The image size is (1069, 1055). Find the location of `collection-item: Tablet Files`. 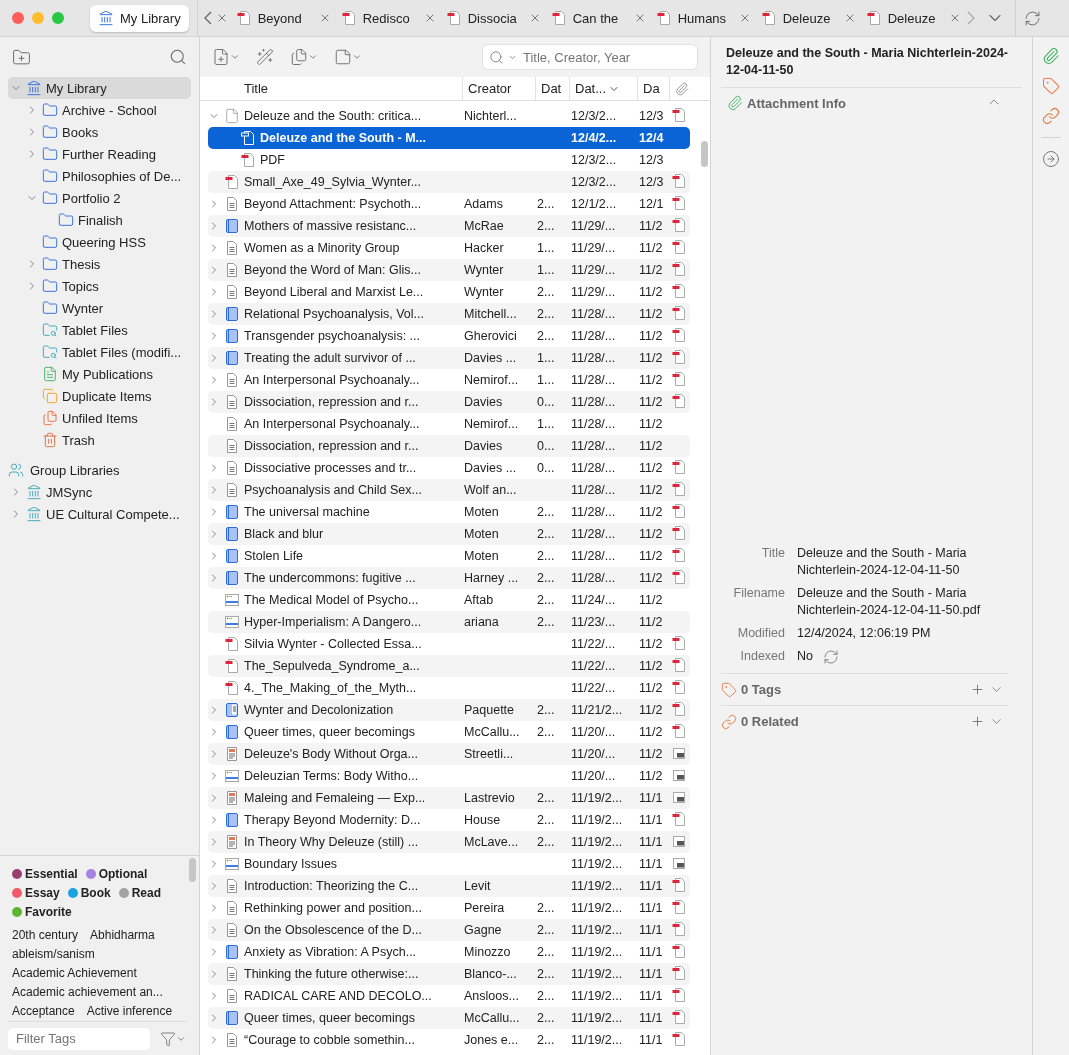

collection-item: Tablet Files is located at coordinates (99, 330).